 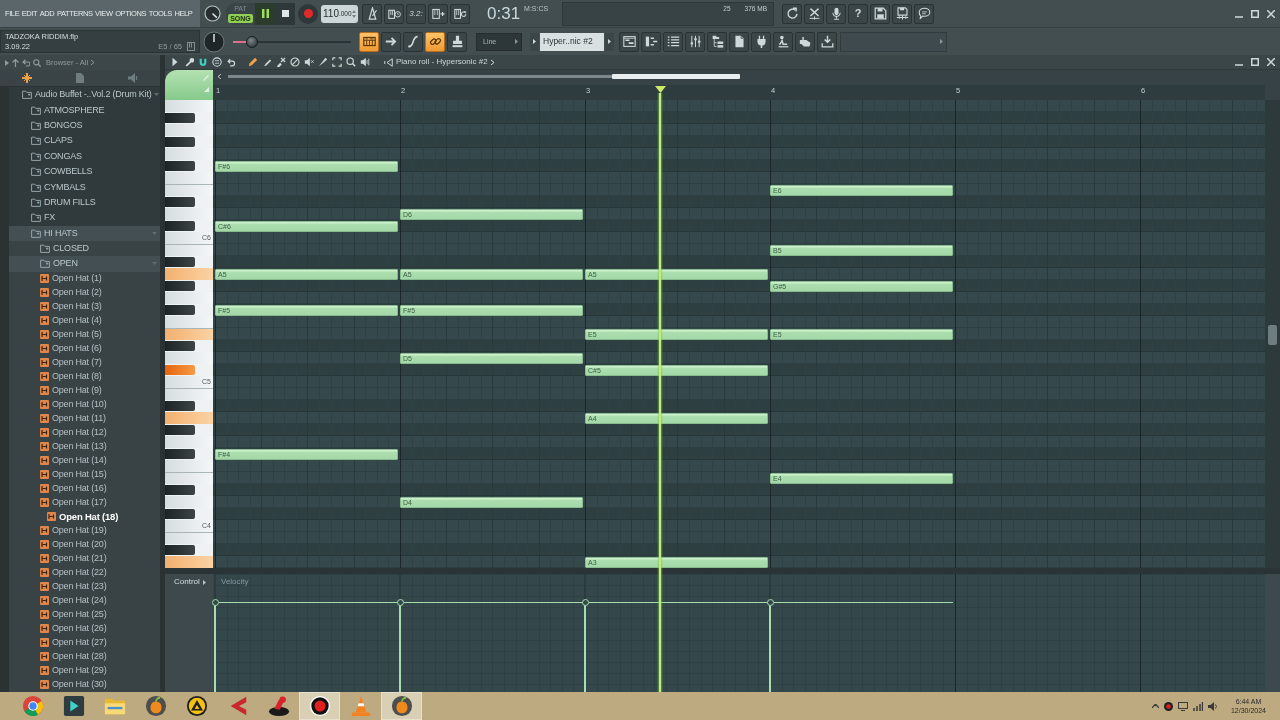 I want to click on vertical-scrollbar, so click(x=4, y=389).